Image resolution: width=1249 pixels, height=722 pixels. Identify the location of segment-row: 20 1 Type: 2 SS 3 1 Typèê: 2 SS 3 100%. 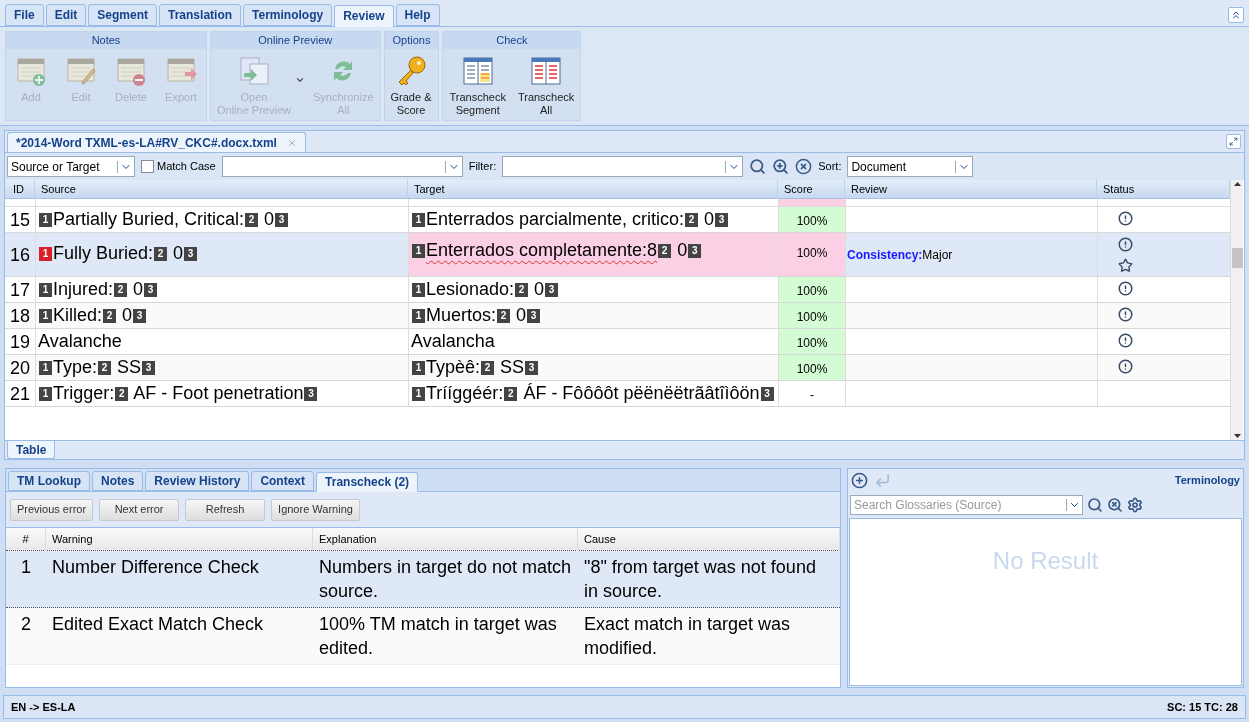
(617, 368).